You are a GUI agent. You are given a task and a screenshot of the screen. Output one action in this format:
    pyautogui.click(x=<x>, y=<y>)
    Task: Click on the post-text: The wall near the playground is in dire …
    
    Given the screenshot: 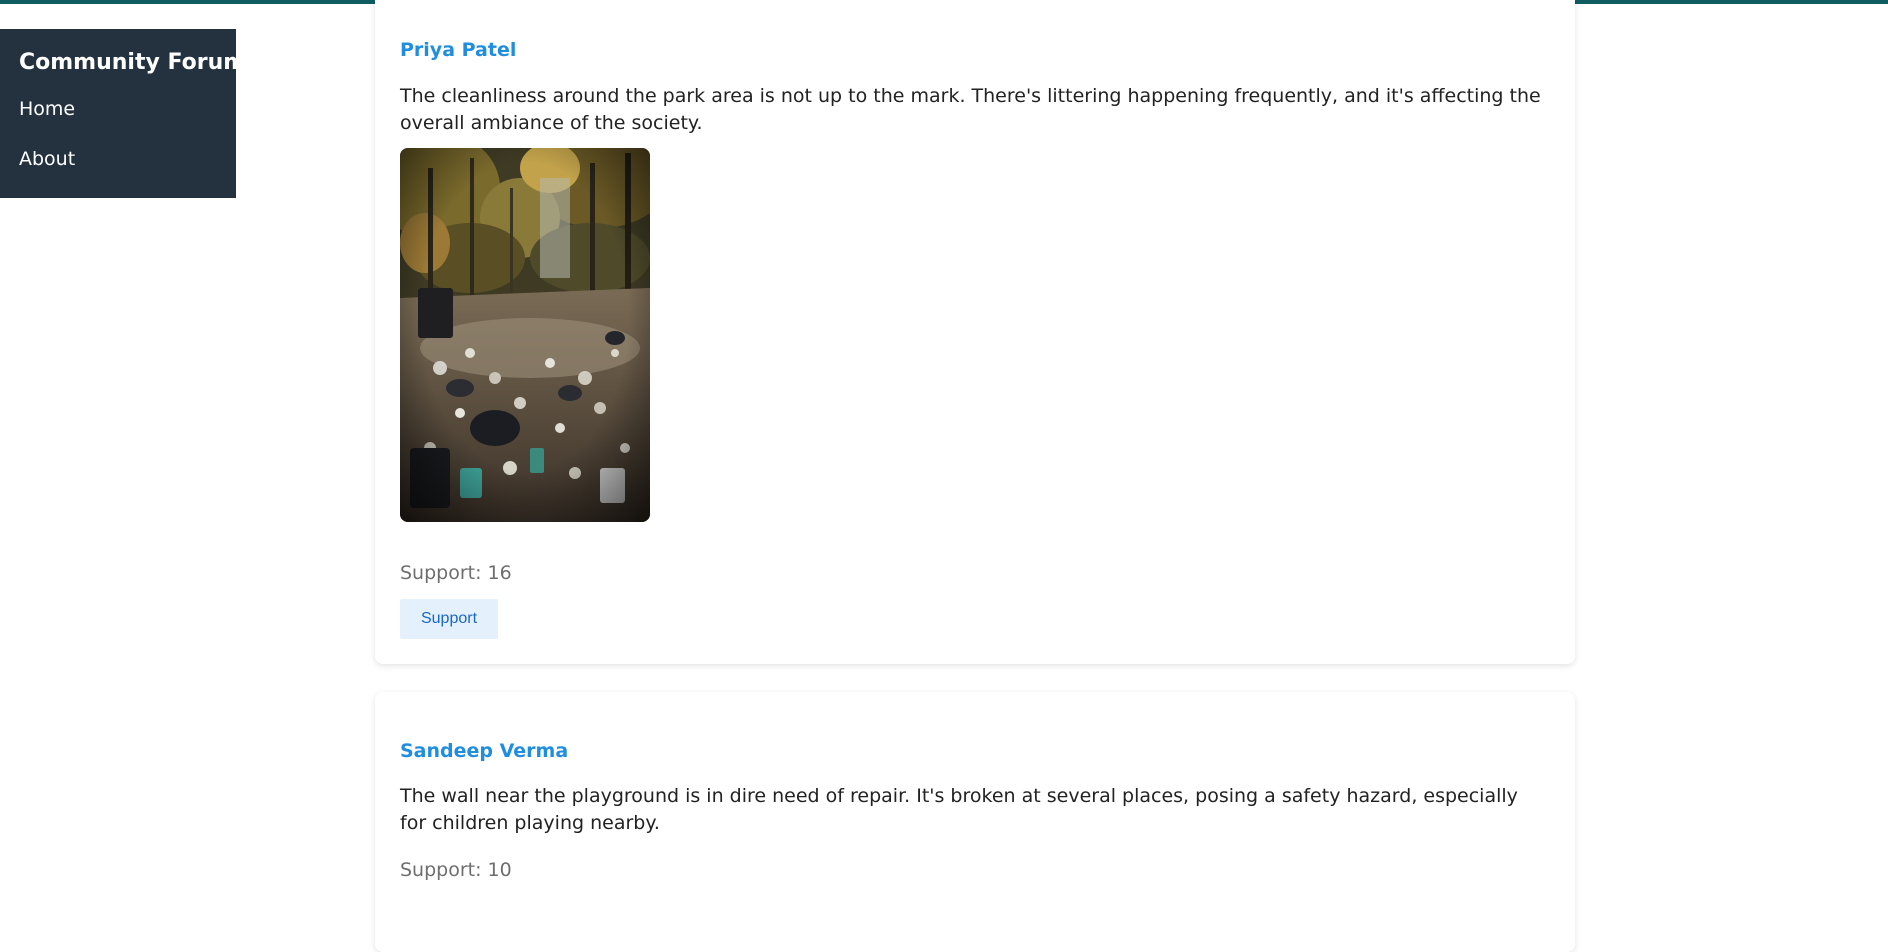 What is the action you would take?
    pyautogui.click(x=959, y=809)
    